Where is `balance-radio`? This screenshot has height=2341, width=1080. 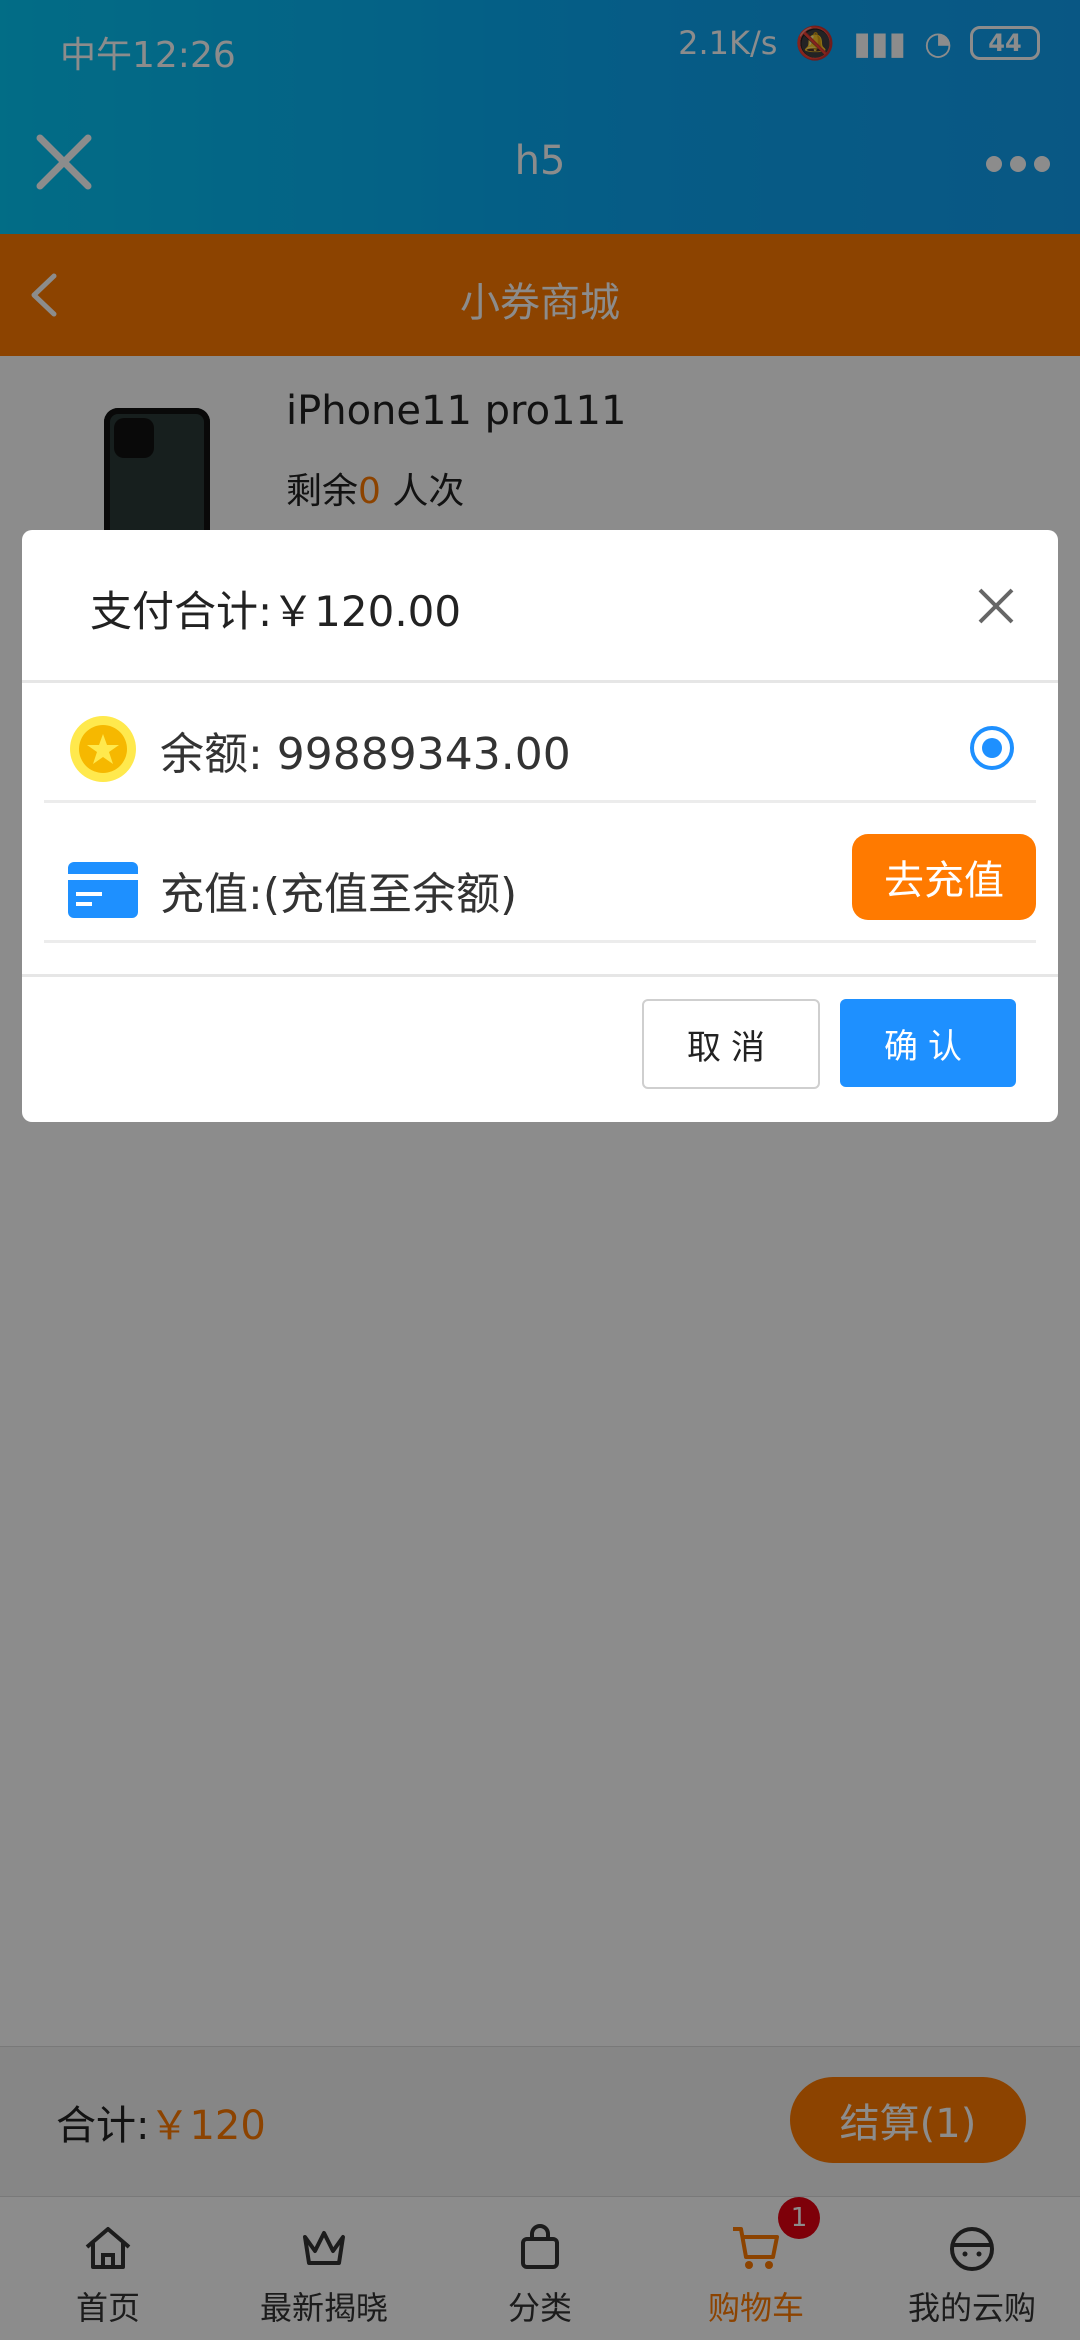 balance-radio is located at coordinates (992, 748).